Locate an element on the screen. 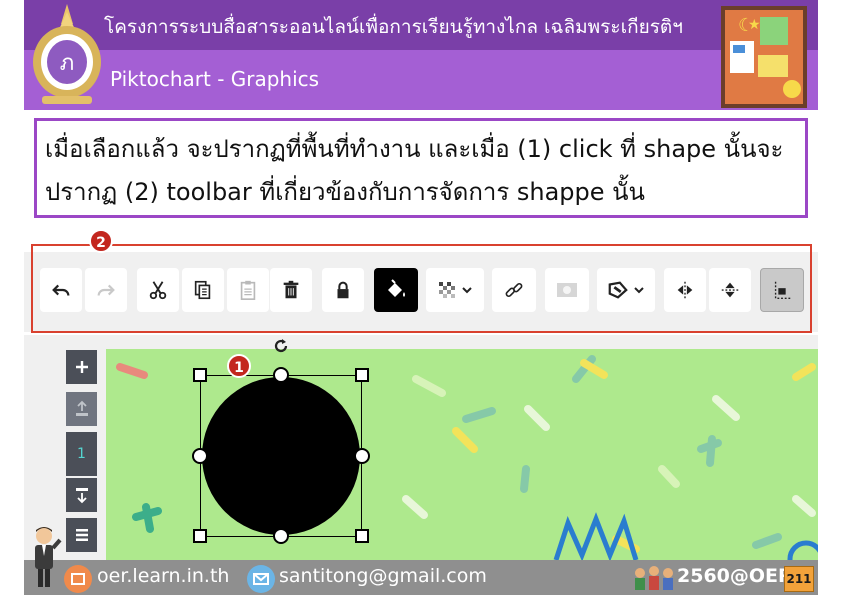  footer-website: oer.learn.in.th is located at coordinates (163, 576).